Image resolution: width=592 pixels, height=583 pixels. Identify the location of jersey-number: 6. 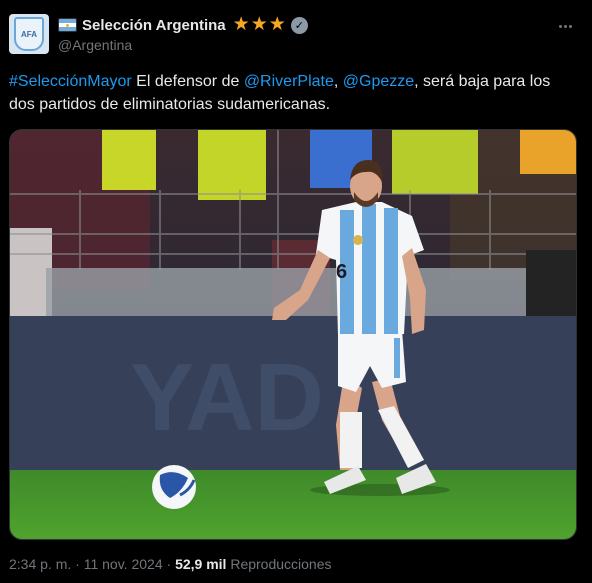
(341, 272).